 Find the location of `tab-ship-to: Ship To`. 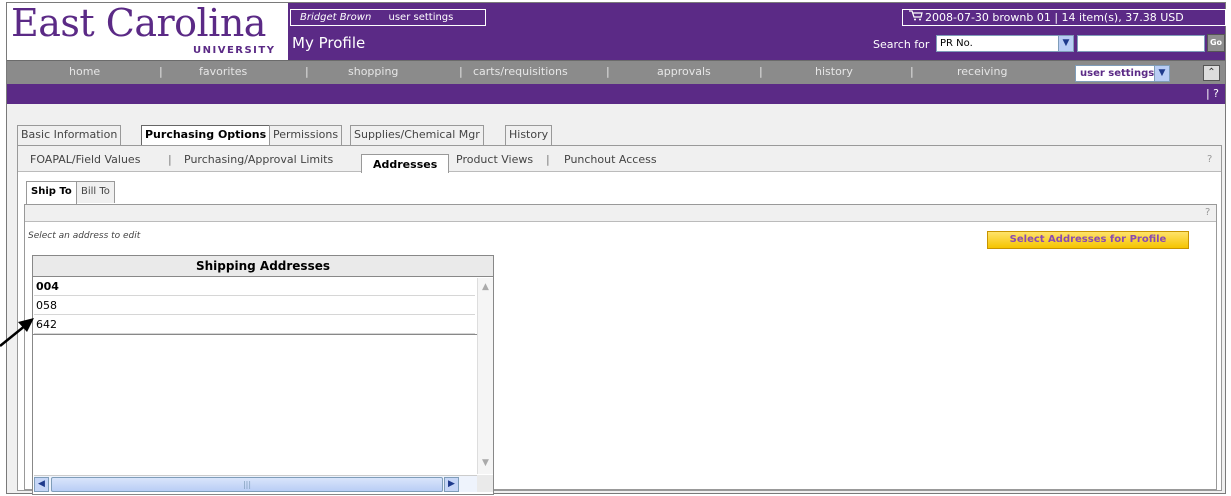

tab-ship-to: Ship To is located at coordinates (51, 192).